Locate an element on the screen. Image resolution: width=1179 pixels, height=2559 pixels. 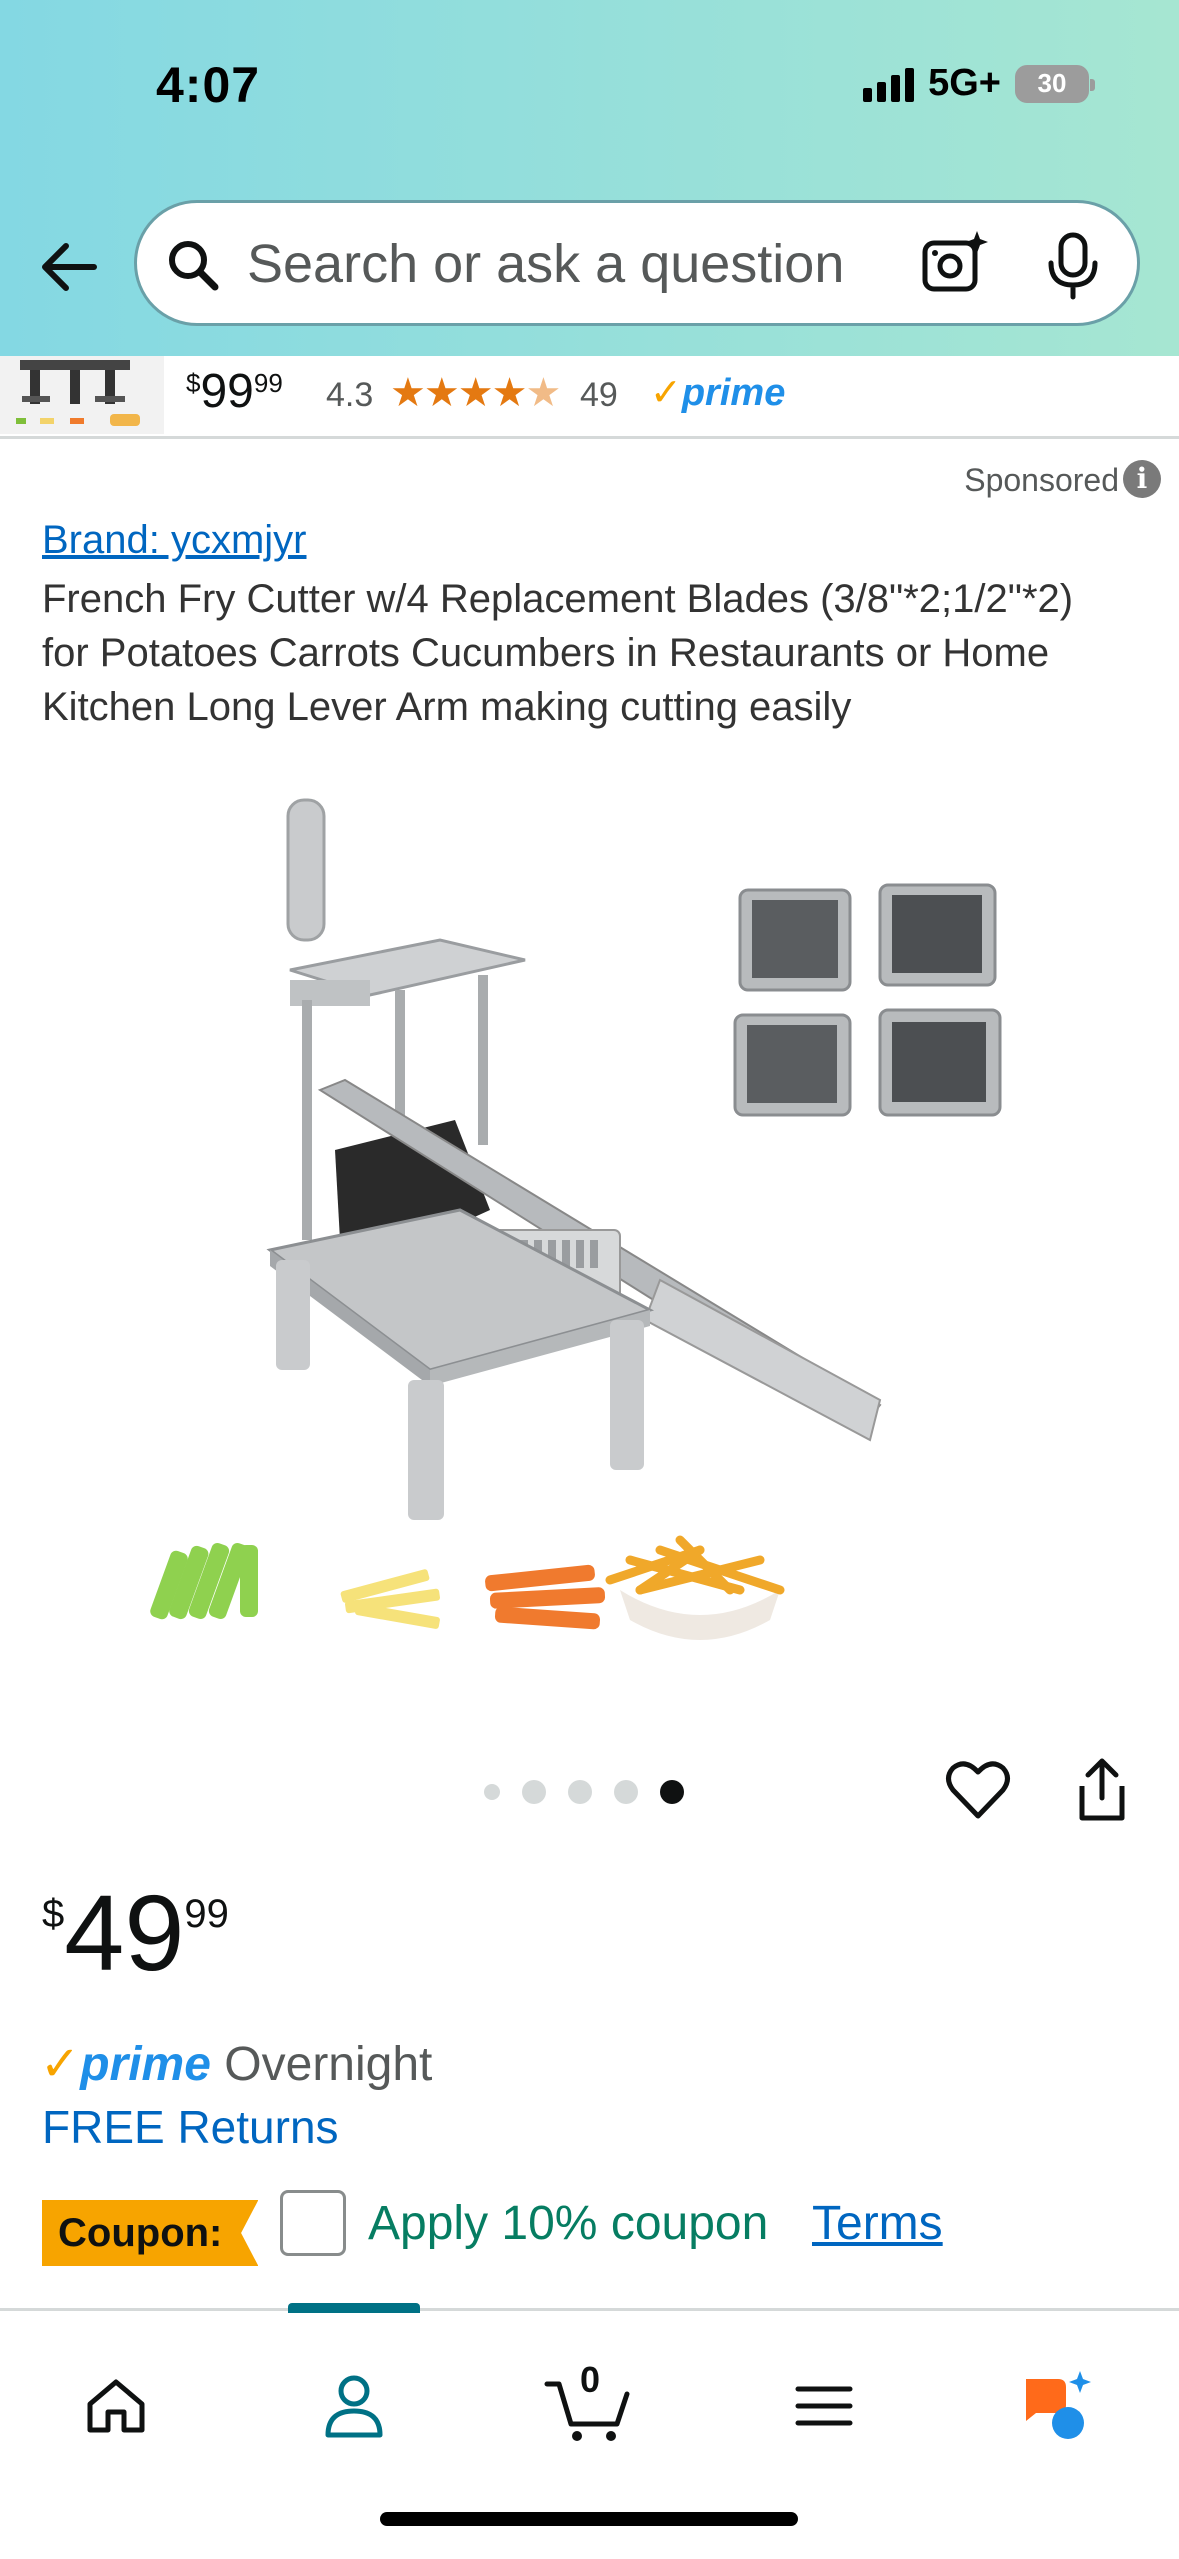
replacement-blades is located at coordinates (867, 1000).